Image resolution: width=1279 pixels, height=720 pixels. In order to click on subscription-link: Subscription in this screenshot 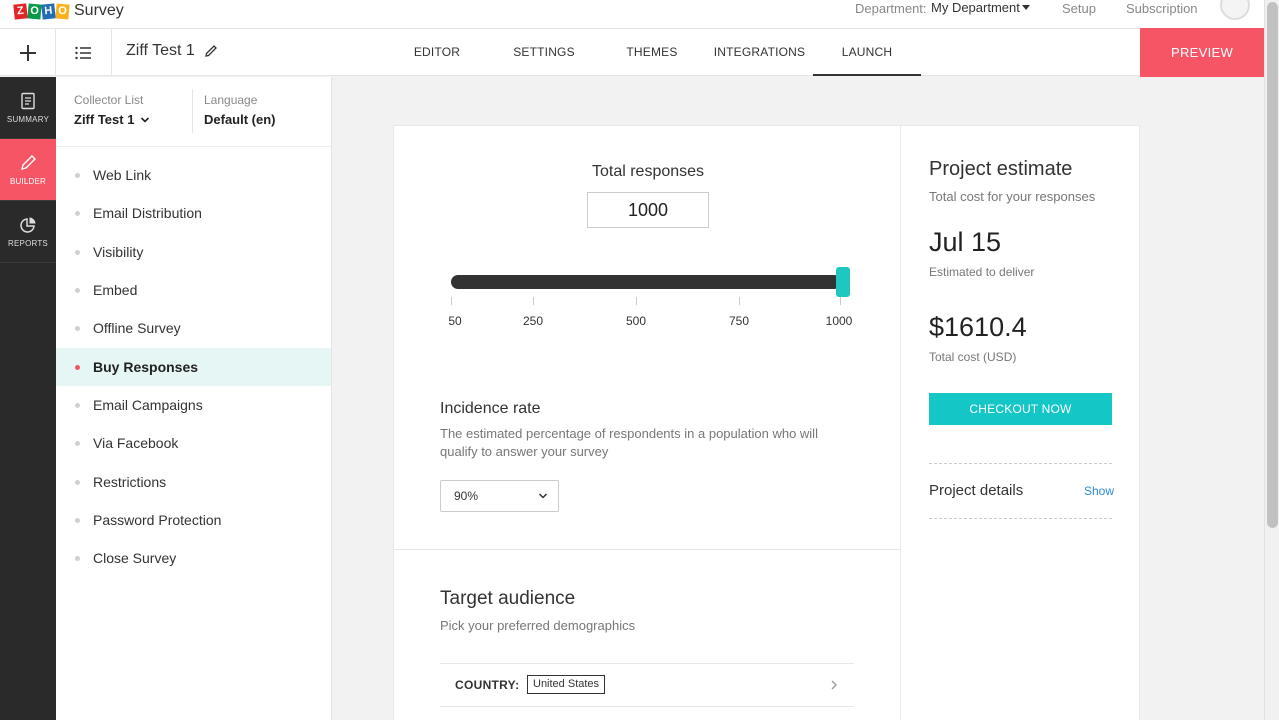, I will do `click(1162, 8)`.